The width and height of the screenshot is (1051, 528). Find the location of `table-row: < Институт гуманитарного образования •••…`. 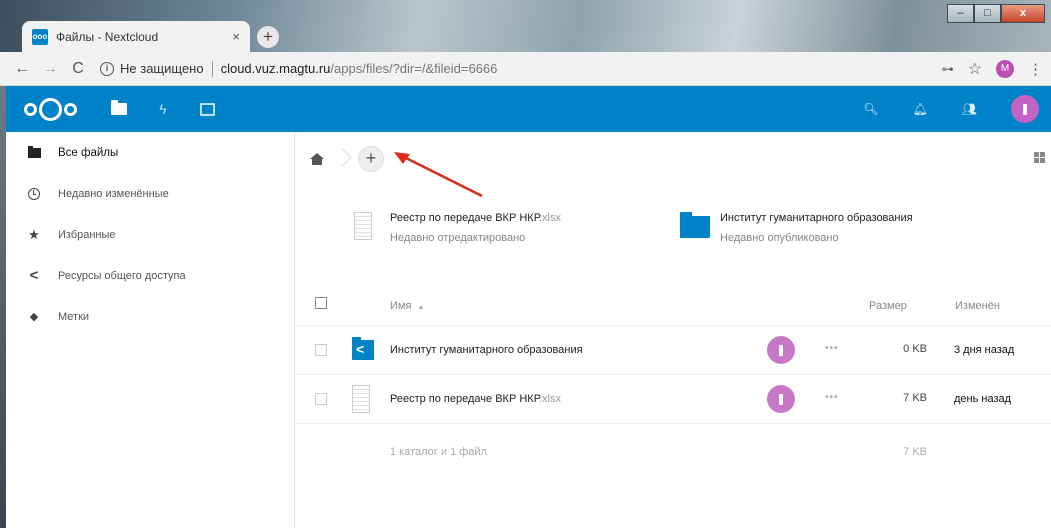

table-row: < Институт гуманитарного образования •••… is located at coordinates (673, 350).